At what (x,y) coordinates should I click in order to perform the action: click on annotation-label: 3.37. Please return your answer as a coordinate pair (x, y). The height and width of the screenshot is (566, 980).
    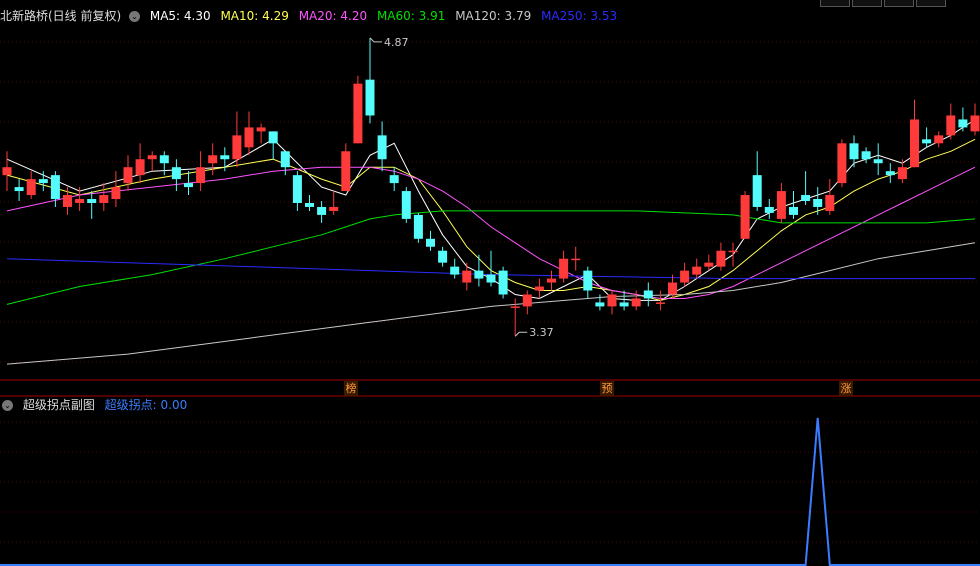
    Looking at the image, I should click on (541, 332).